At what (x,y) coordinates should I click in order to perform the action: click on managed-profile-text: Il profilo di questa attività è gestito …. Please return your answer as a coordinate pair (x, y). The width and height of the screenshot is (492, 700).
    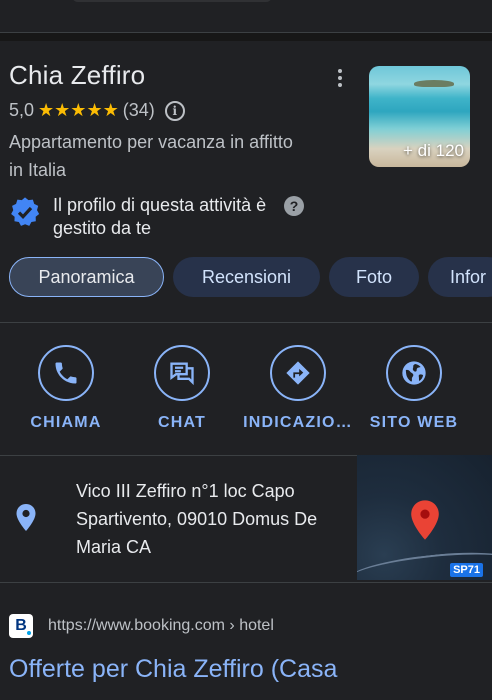
    Looking at the image, I should click on (160, 216).